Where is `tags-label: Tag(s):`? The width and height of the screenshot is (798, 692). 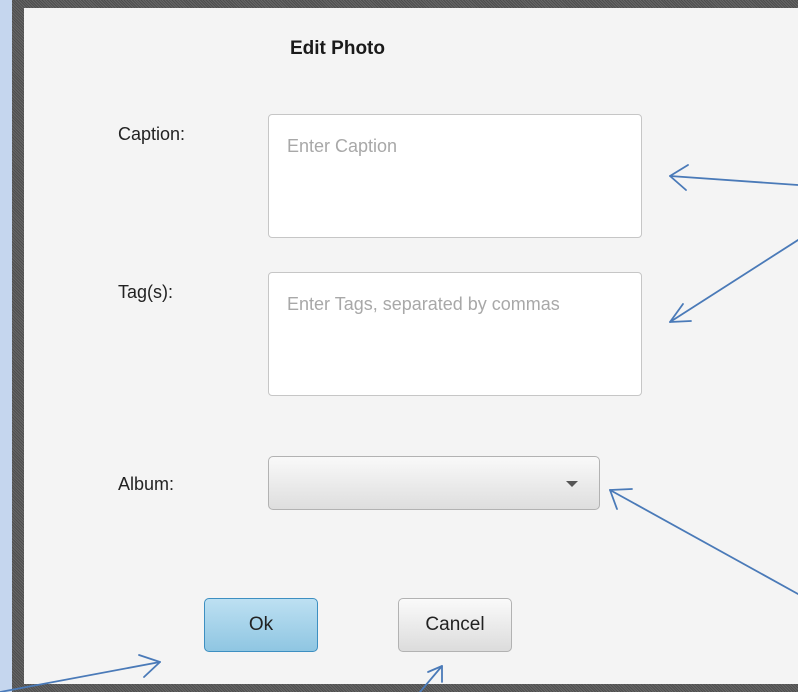
tags-label: Tag(s): is located at coordinates (146, 292).